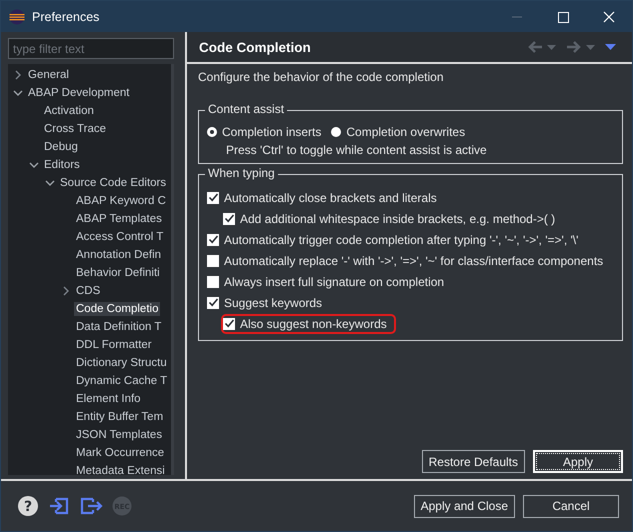 The height and width of the screenshot is (532, 633). What do you see at coordinates (264, 132) in the screenshot?
I see `radio-button: Completion inserts` at bounding box center [264, 132].